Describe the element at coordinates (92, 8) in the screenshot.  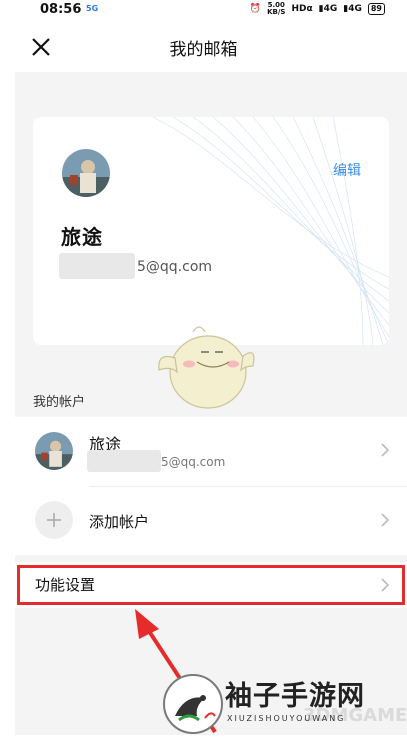
I see `network-badge: 5G` at that location.